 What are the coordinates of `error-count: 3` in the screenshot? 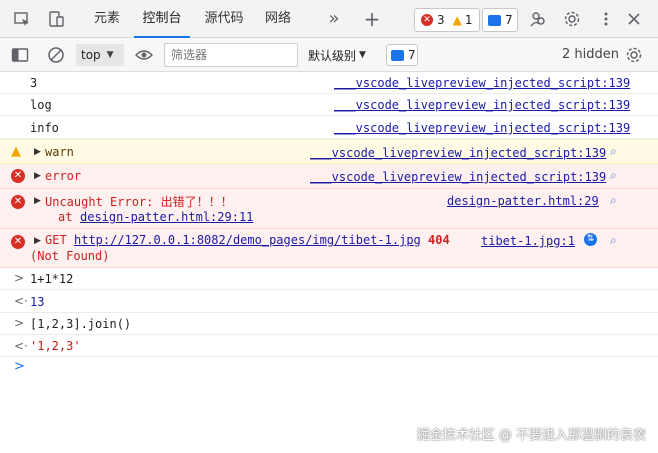 It's located at (441, 20).